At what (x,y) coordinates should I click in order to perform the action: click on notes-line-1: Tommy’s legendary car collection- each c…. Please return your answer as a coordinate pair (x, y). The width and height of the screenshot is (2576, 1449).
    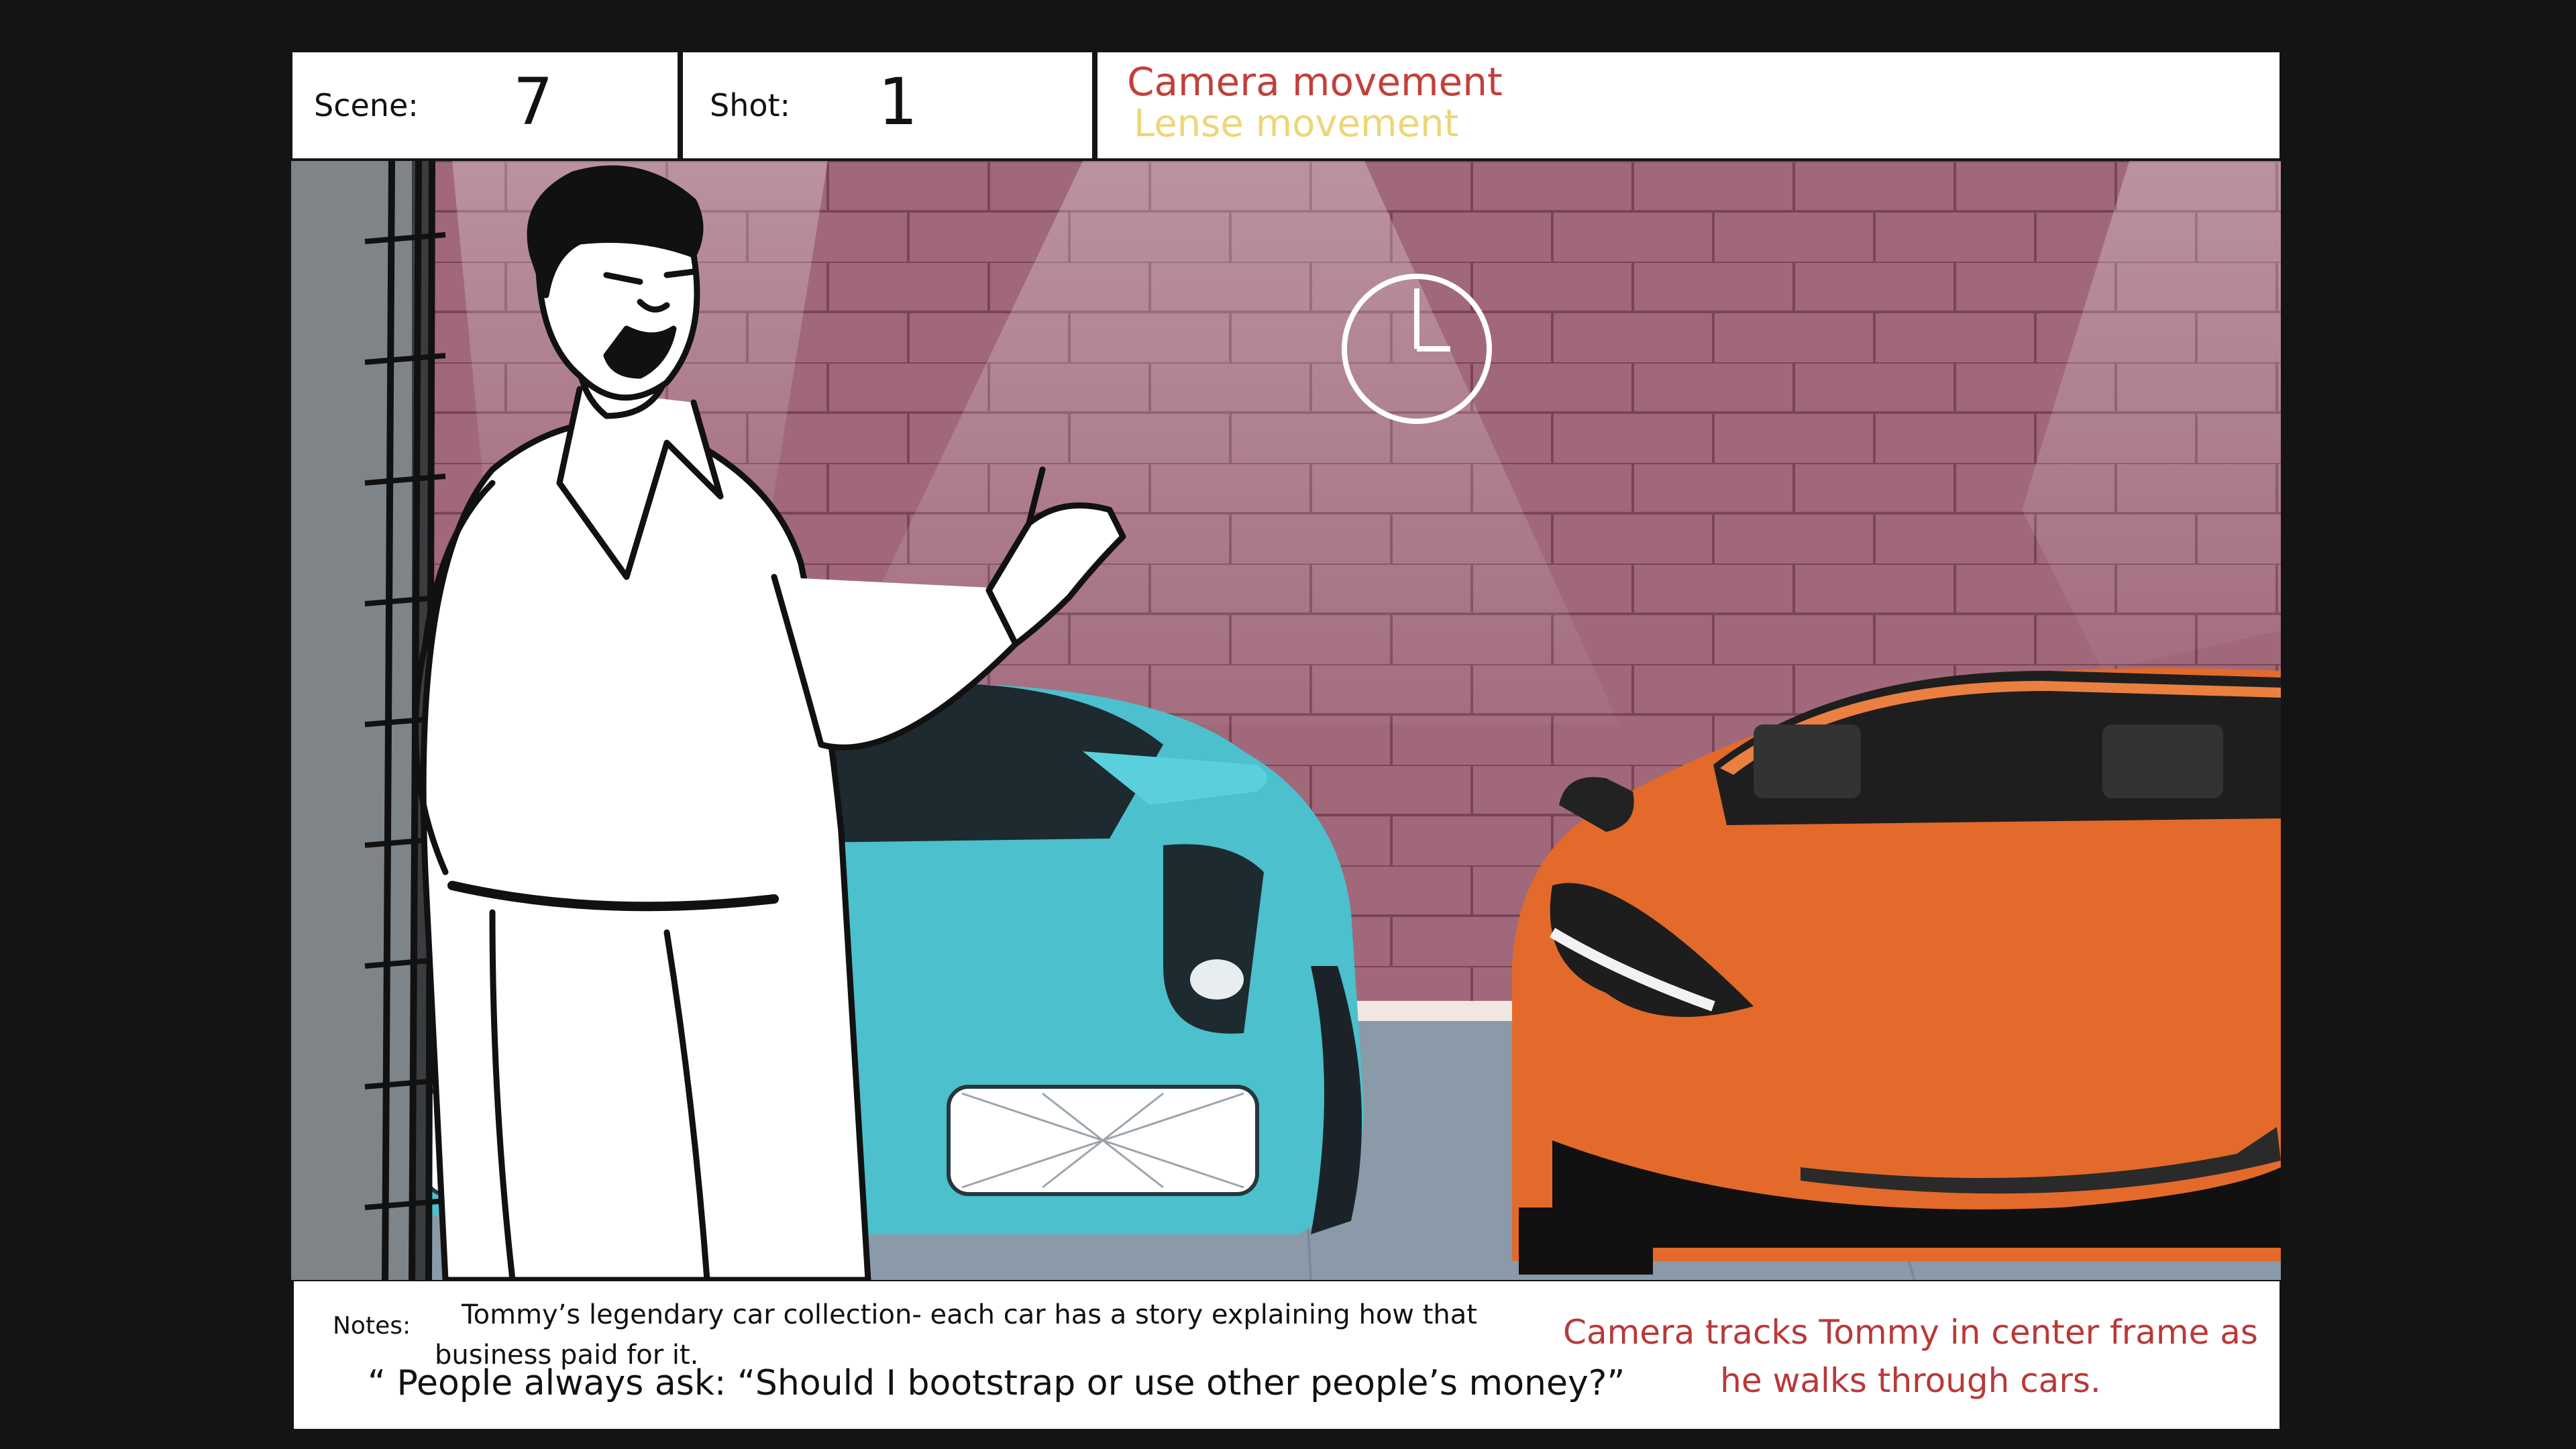
    Looking at the image, I should click on (969, 1314).